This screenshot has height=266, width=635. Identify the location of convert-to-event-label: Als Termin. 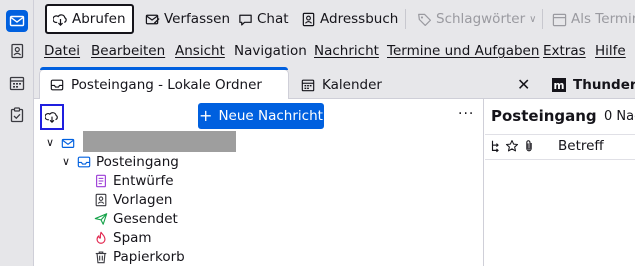
(603, 19).